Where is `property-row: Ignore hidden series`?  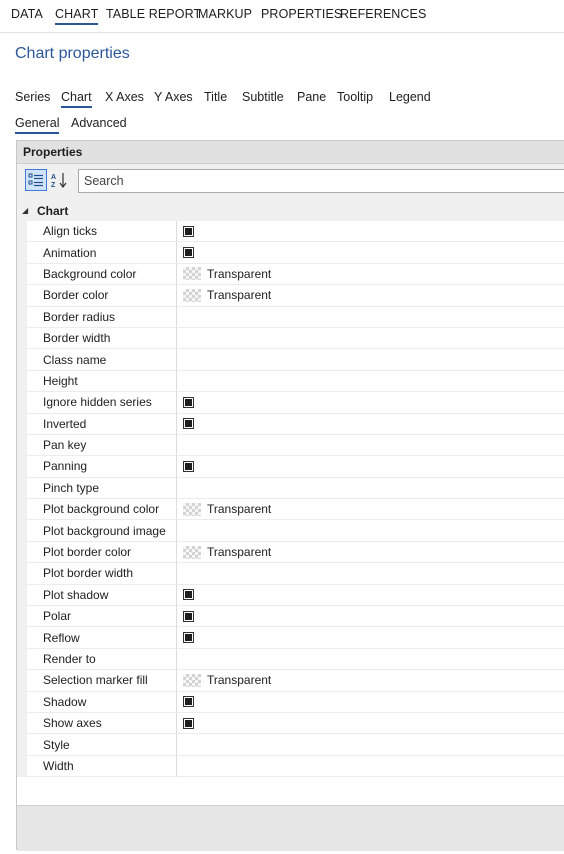
property-row: Ignore hidden series is located at coordinates (290, 403).